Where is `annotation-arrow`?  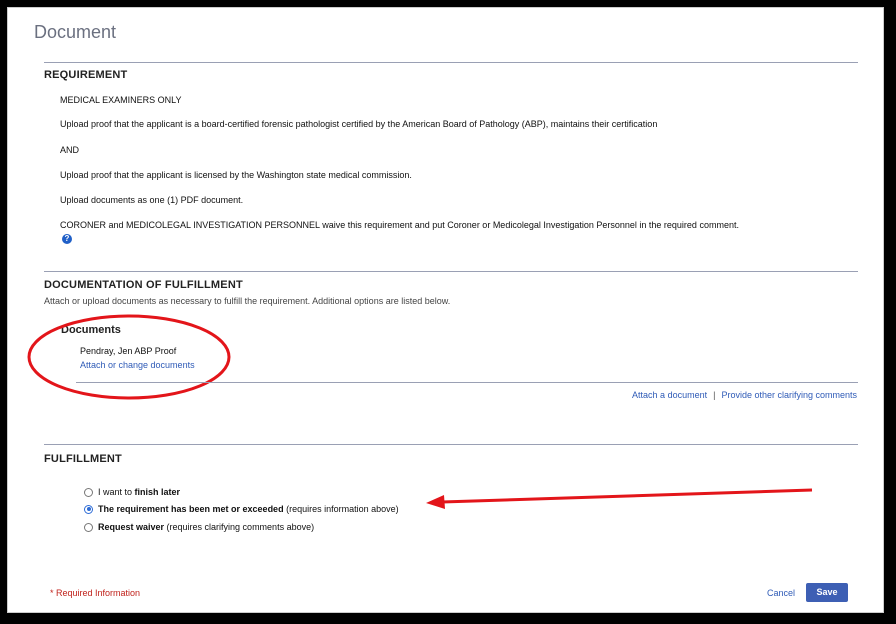
annotation-arrow is located at coordinates (619, 498).